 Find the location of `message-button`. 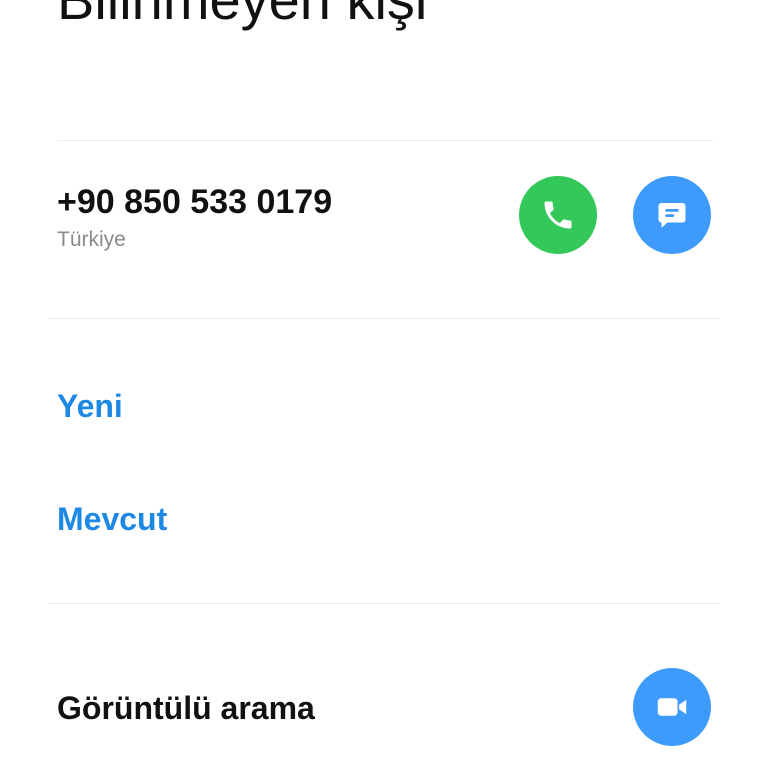

message-button is located at coordinates (672, 215).